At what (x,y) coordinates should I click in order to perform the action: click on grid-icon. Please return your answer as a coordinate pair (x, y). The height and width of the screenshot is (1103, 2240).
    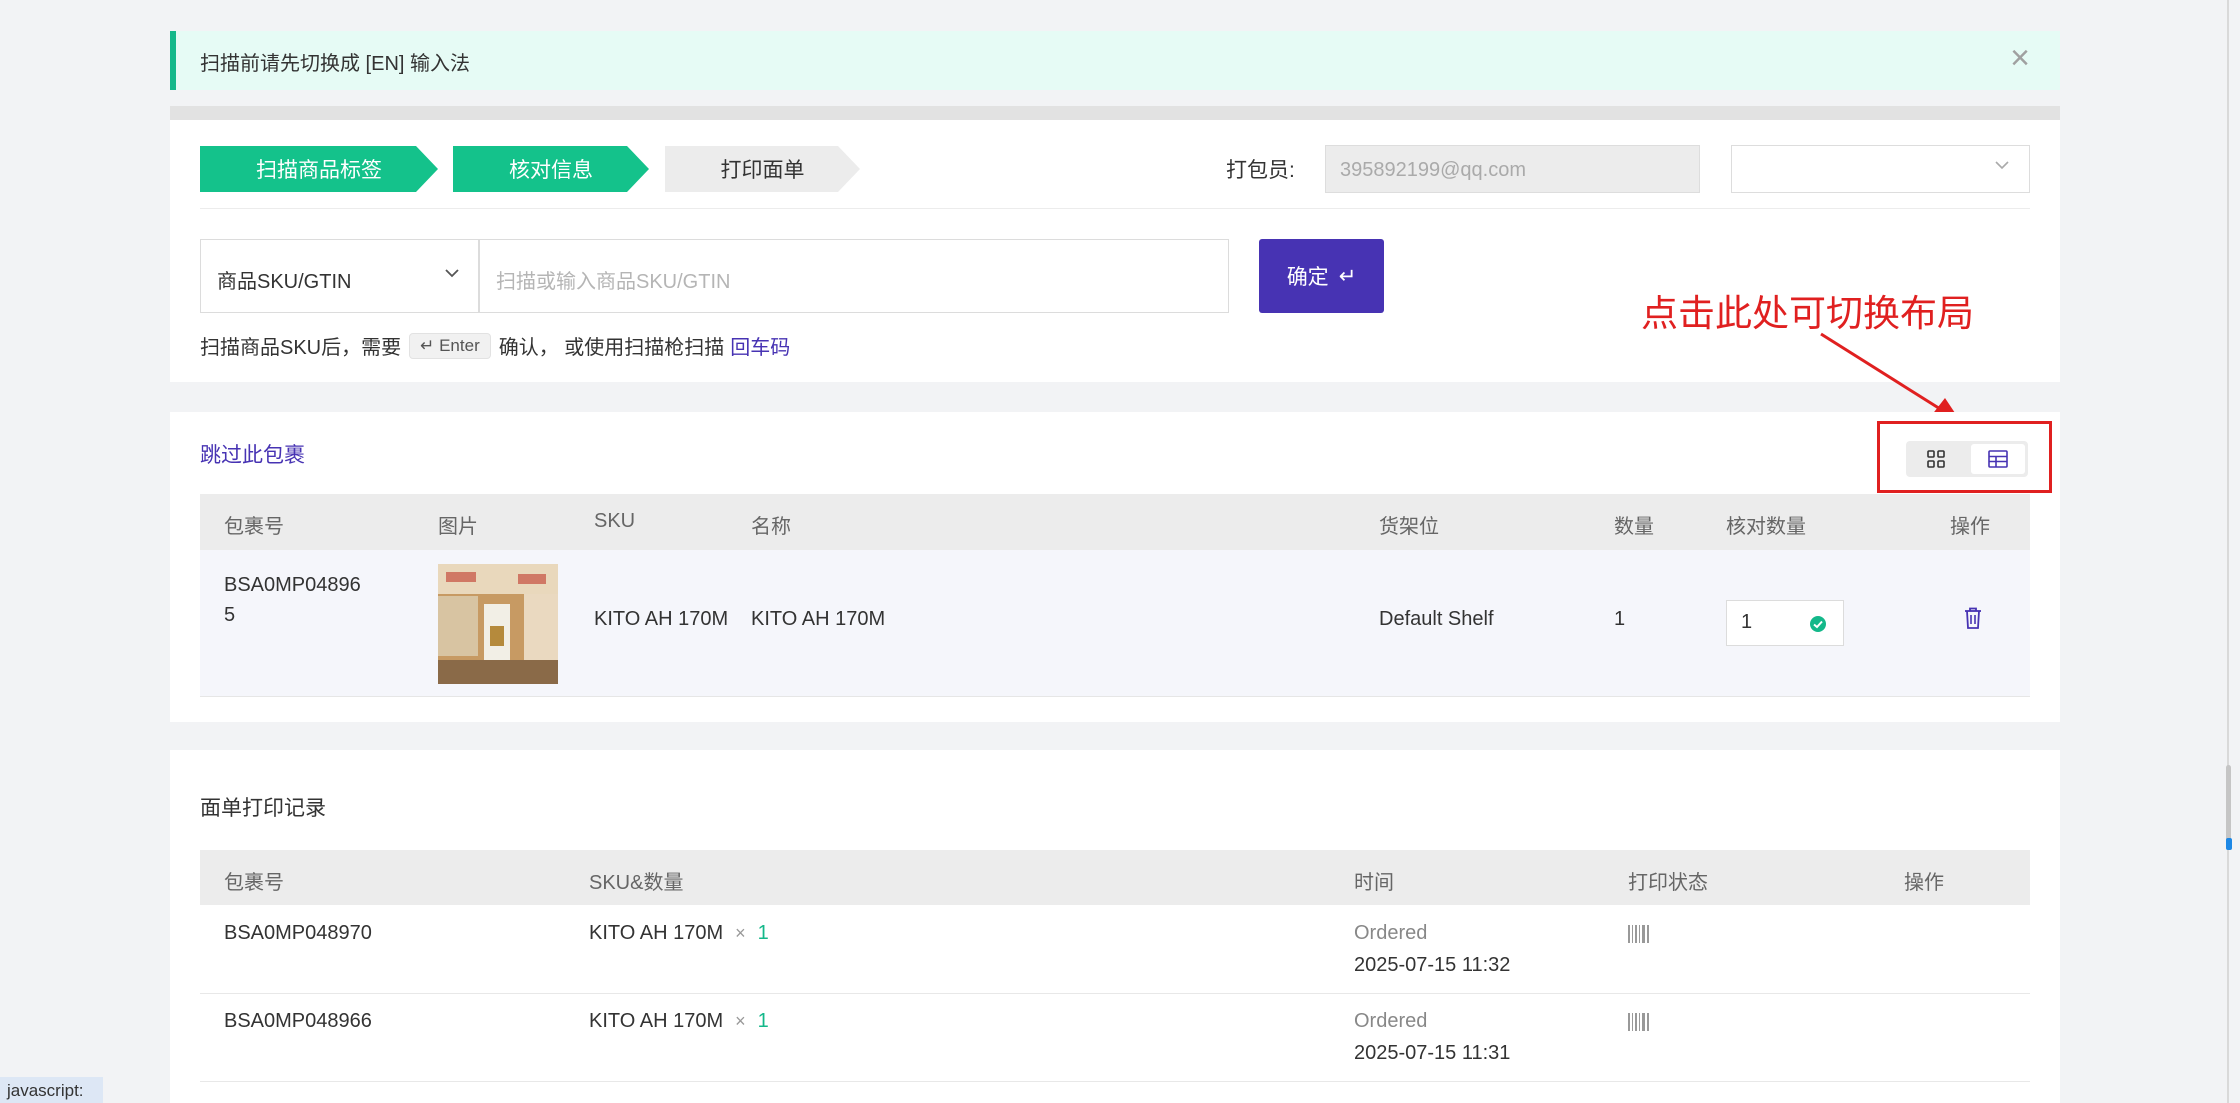
    Looking at the image, I should click on (1936, 459).